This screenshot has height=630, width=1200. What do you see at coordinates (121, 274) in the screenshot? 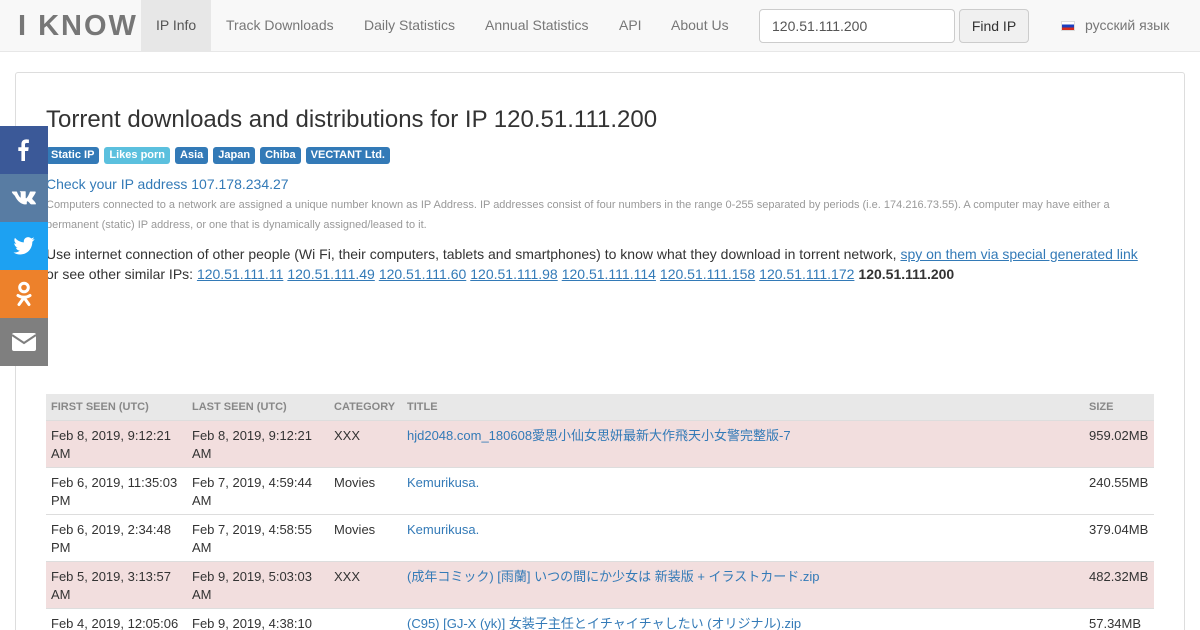
I see `similar-label: or see other similar IPs:` at bounding box center [121, 274].